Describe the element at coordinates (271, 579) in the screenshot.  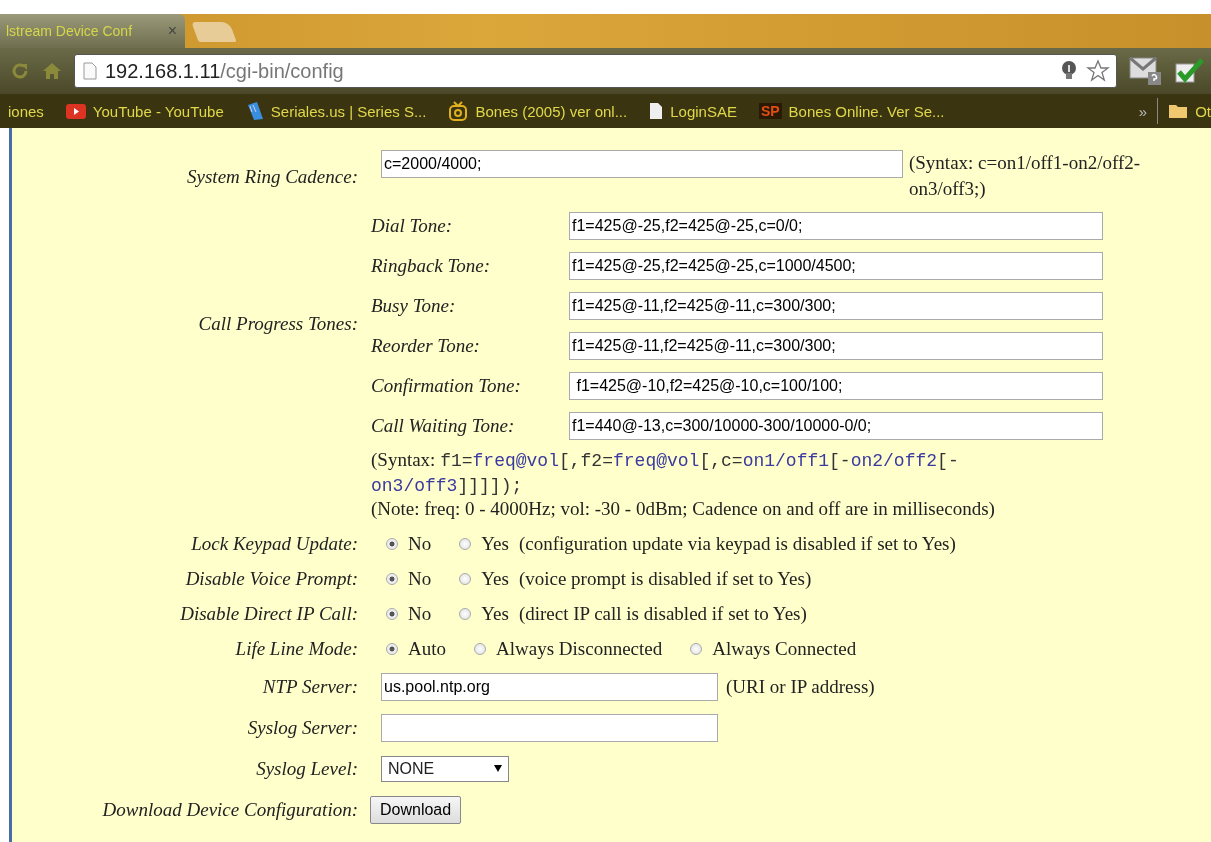
I see `field-label: Disable Voice Prompt:` at that location.